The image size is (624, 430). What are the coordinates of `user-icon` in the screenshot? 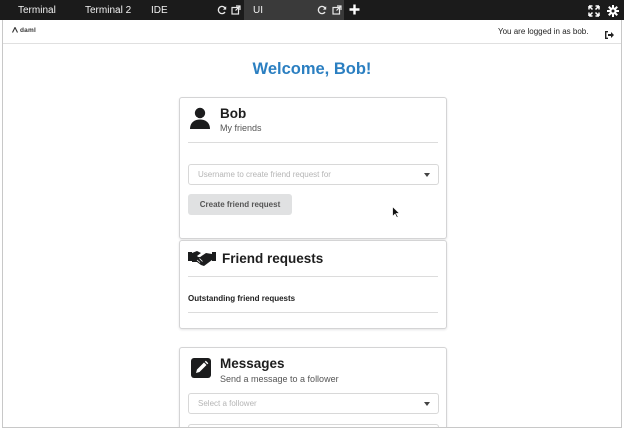 It's located at (200, 118).